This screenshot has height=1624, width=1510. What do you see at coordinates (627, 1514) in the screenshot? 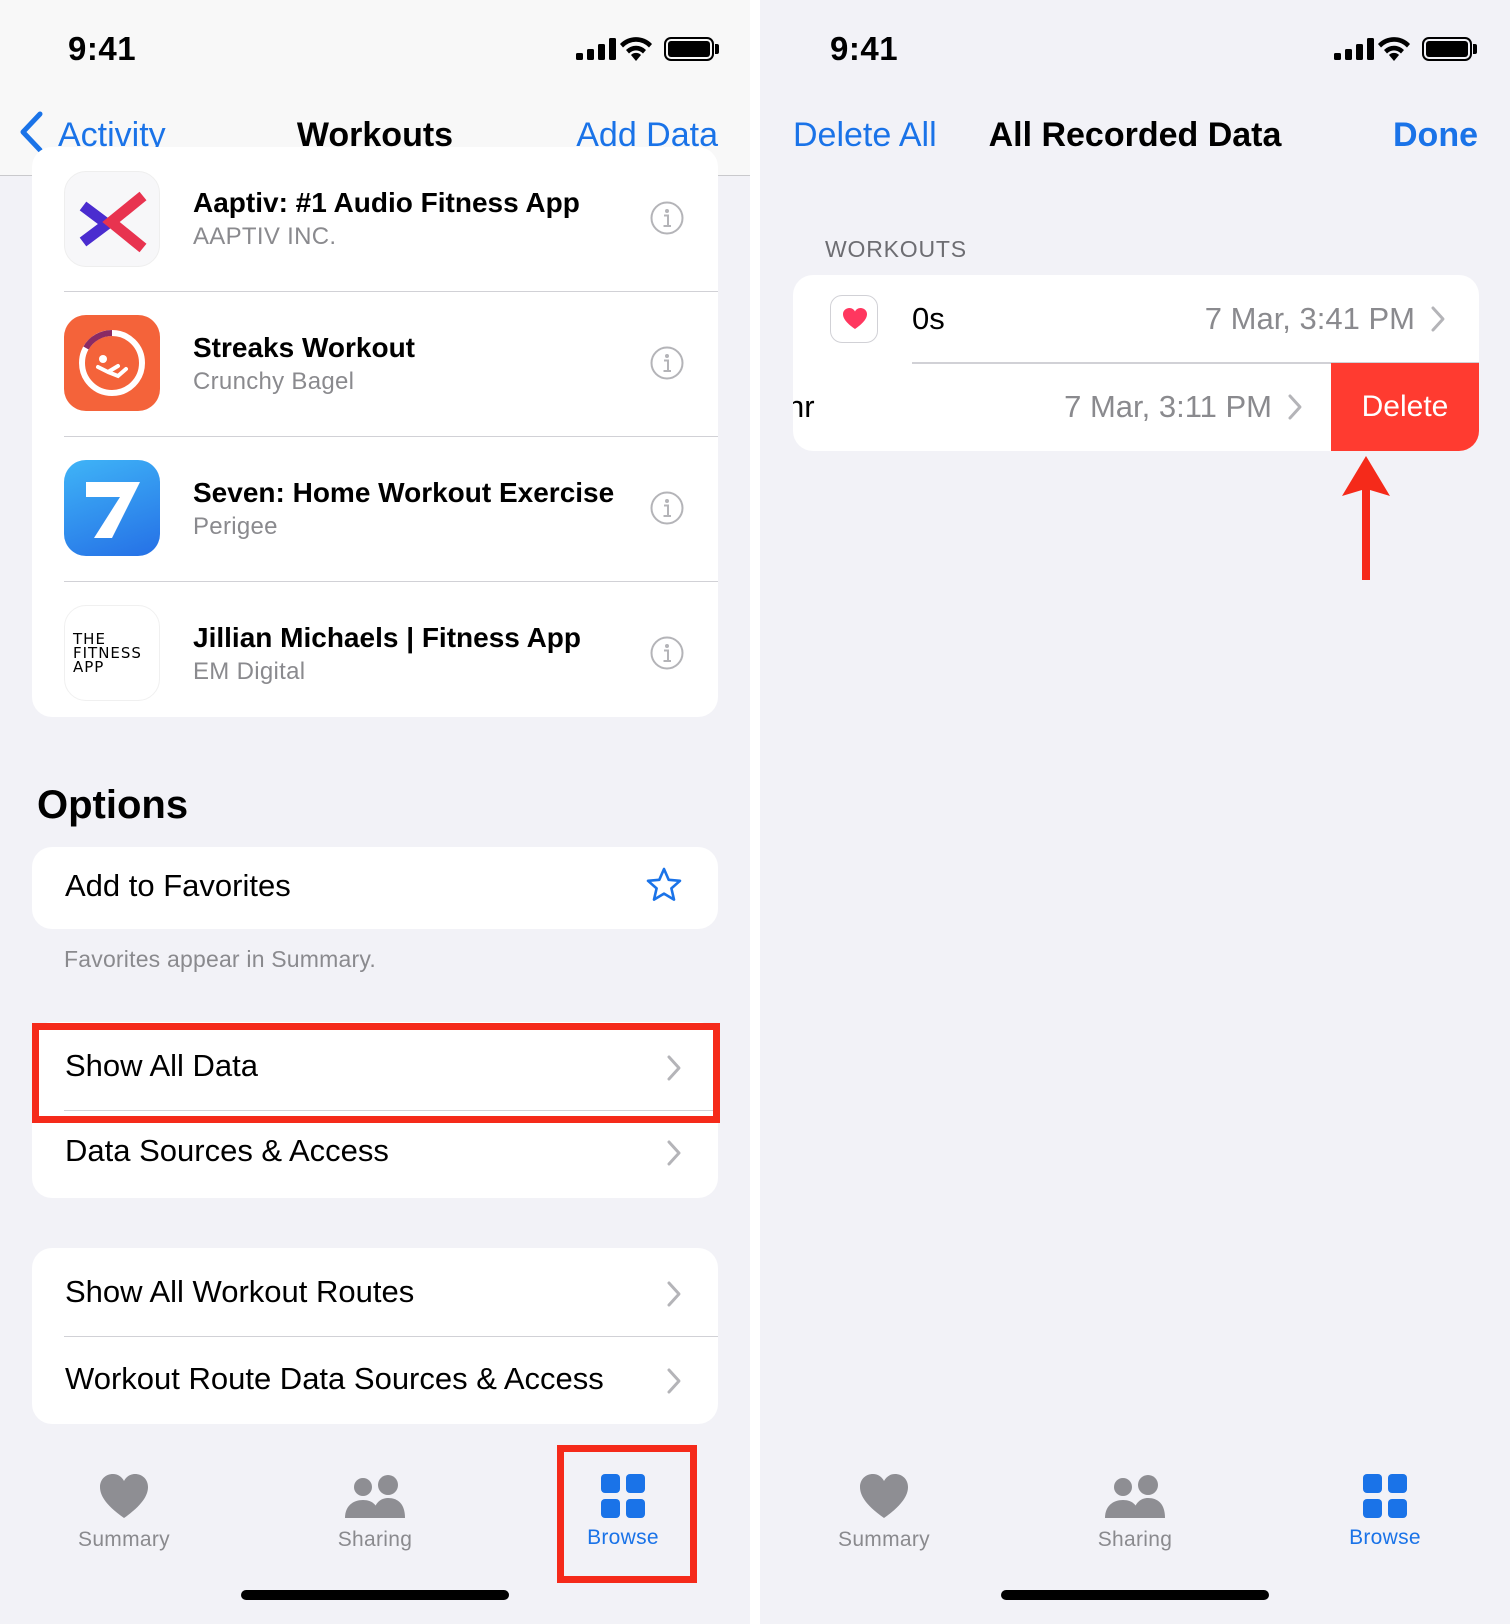
I see `highlight-browse-tab` at bounding box center [627, 1514].